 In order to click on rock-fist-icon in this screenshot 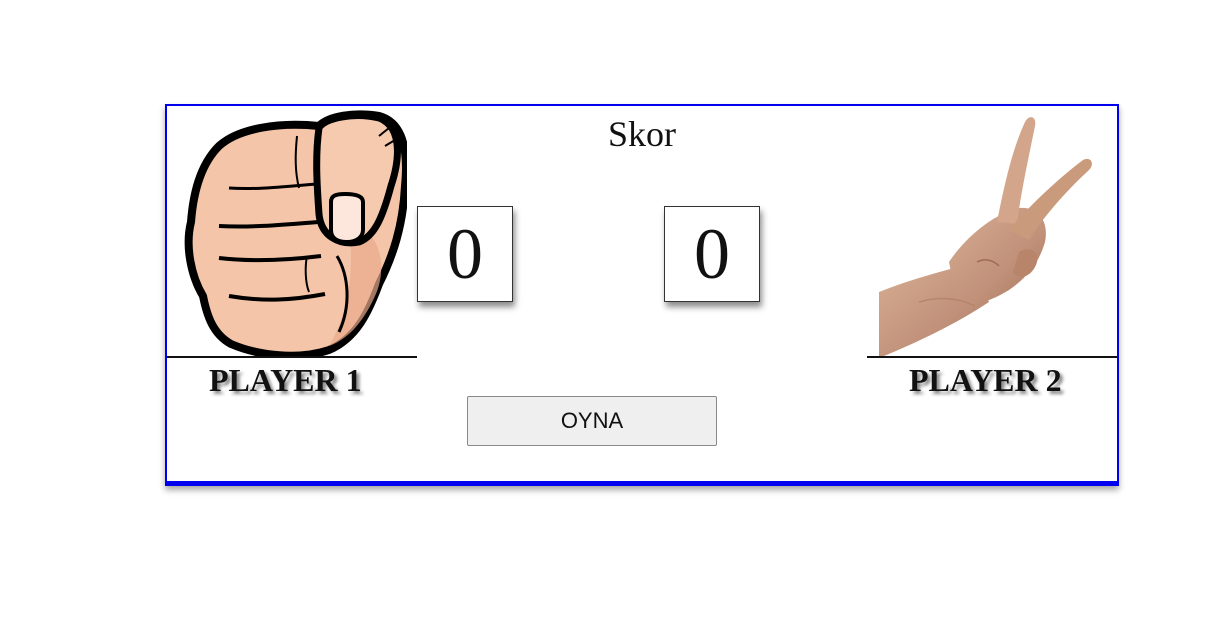, I will do `click(295, 233)`.